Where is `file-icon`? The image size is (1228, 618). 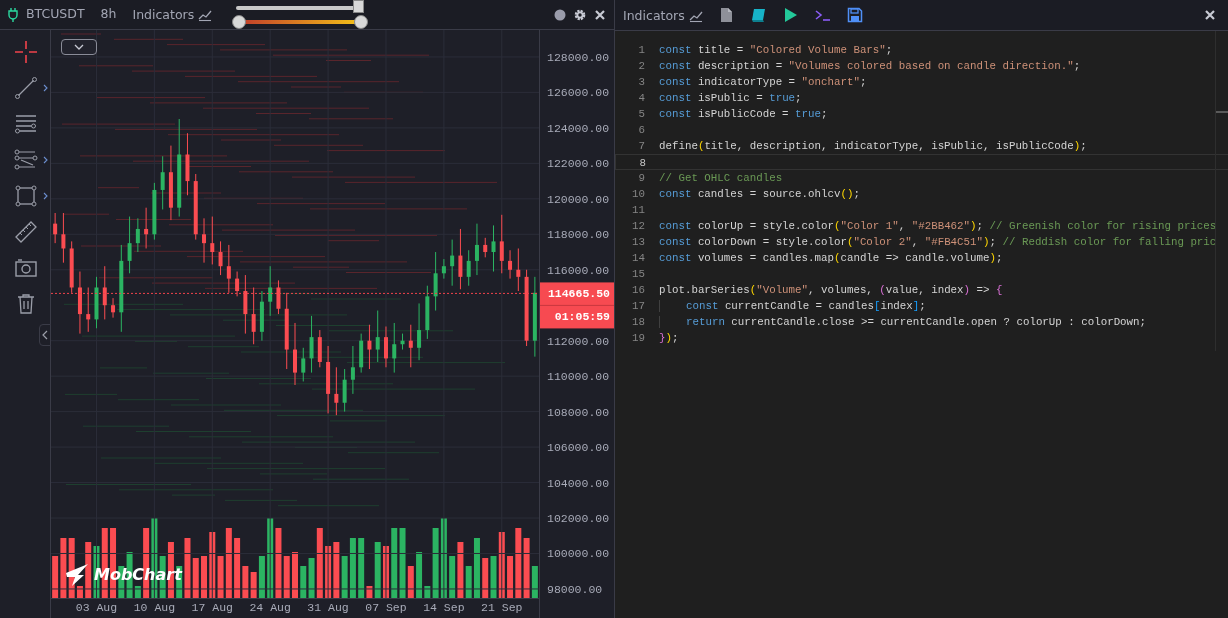 file-icon is located at coordinates (726, 15).